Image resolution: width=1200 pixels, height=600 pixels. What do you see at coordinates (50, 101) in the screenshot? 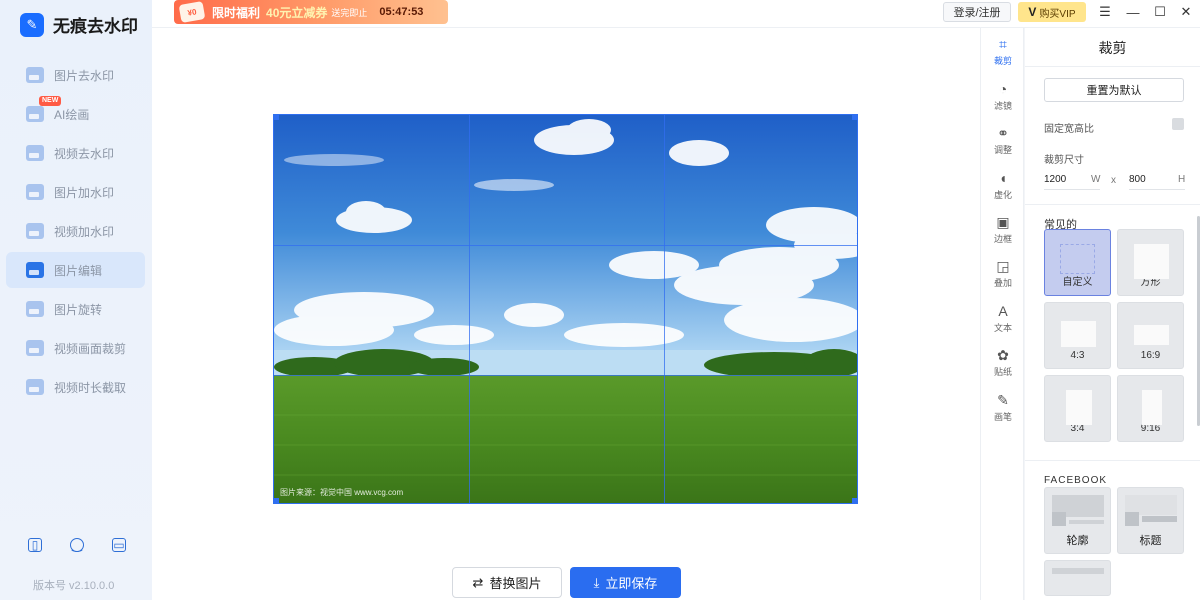
I see `new-badge: NEW` at bounding box center [50, 101].